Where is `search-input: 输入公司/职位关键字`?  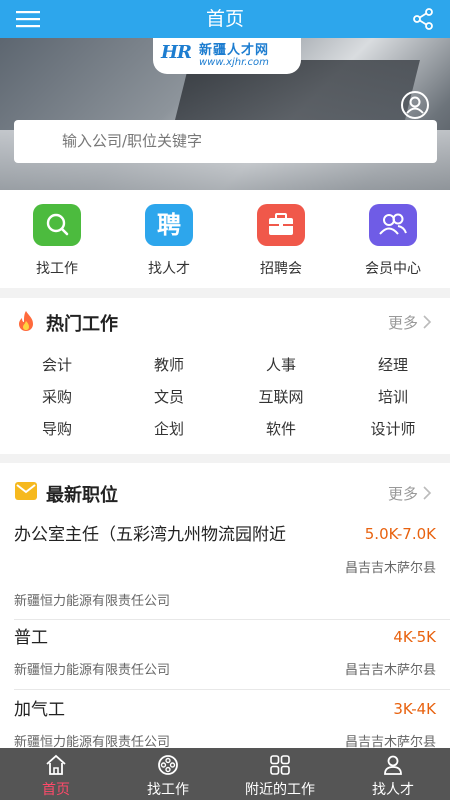
search-input: 输入公司/职位关键字 is located at coordinates (225, 141).